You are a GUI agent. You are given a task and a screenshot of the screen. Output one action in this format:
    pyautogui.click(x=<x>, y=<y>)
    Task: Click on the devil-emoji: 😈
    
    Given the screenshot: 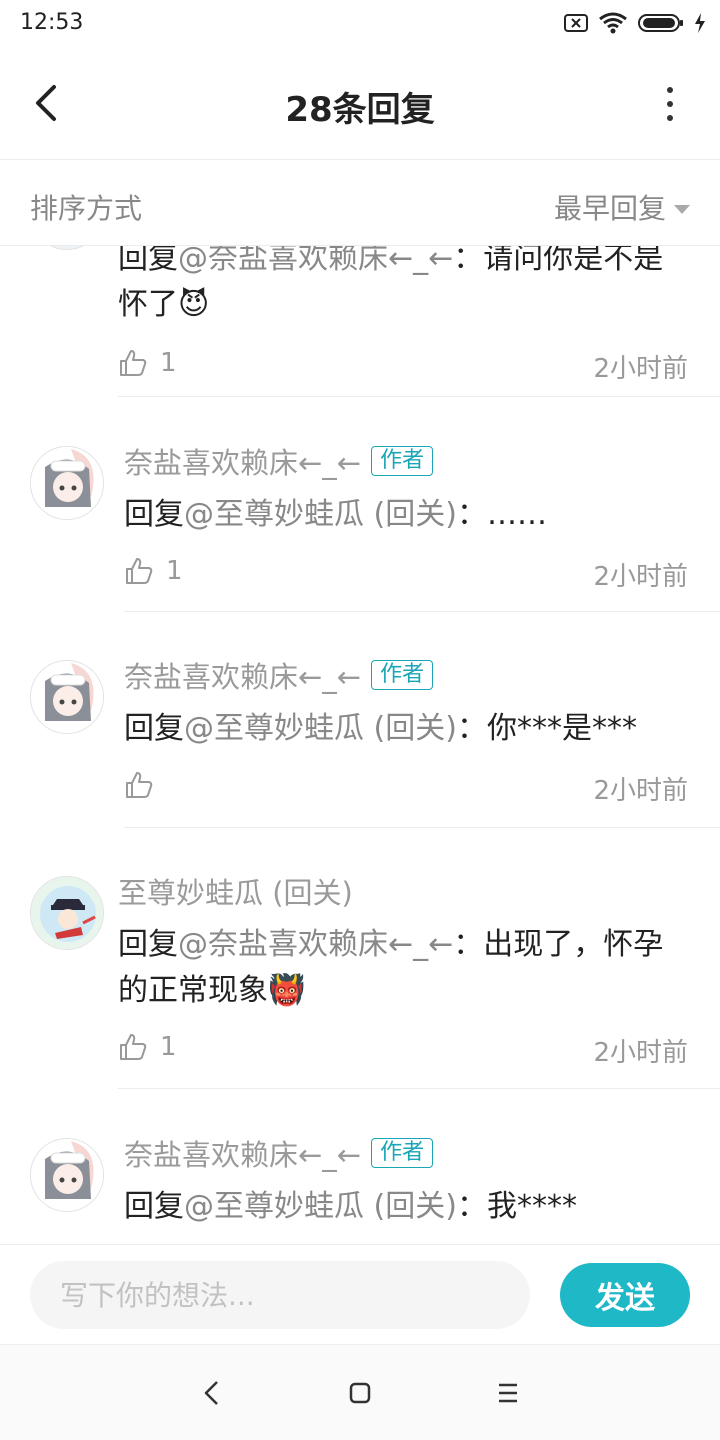 What is the action you would take?
    pyautogui.click(x=194, y=304)
    